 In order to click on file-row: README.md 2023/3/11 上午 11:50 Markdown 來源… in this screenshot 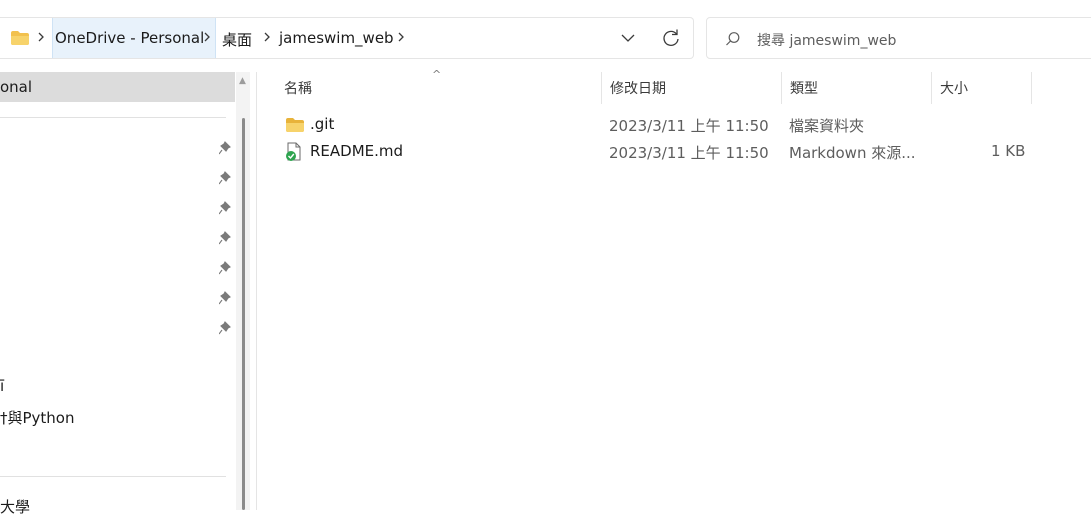, I will do `click(660, 151)`.